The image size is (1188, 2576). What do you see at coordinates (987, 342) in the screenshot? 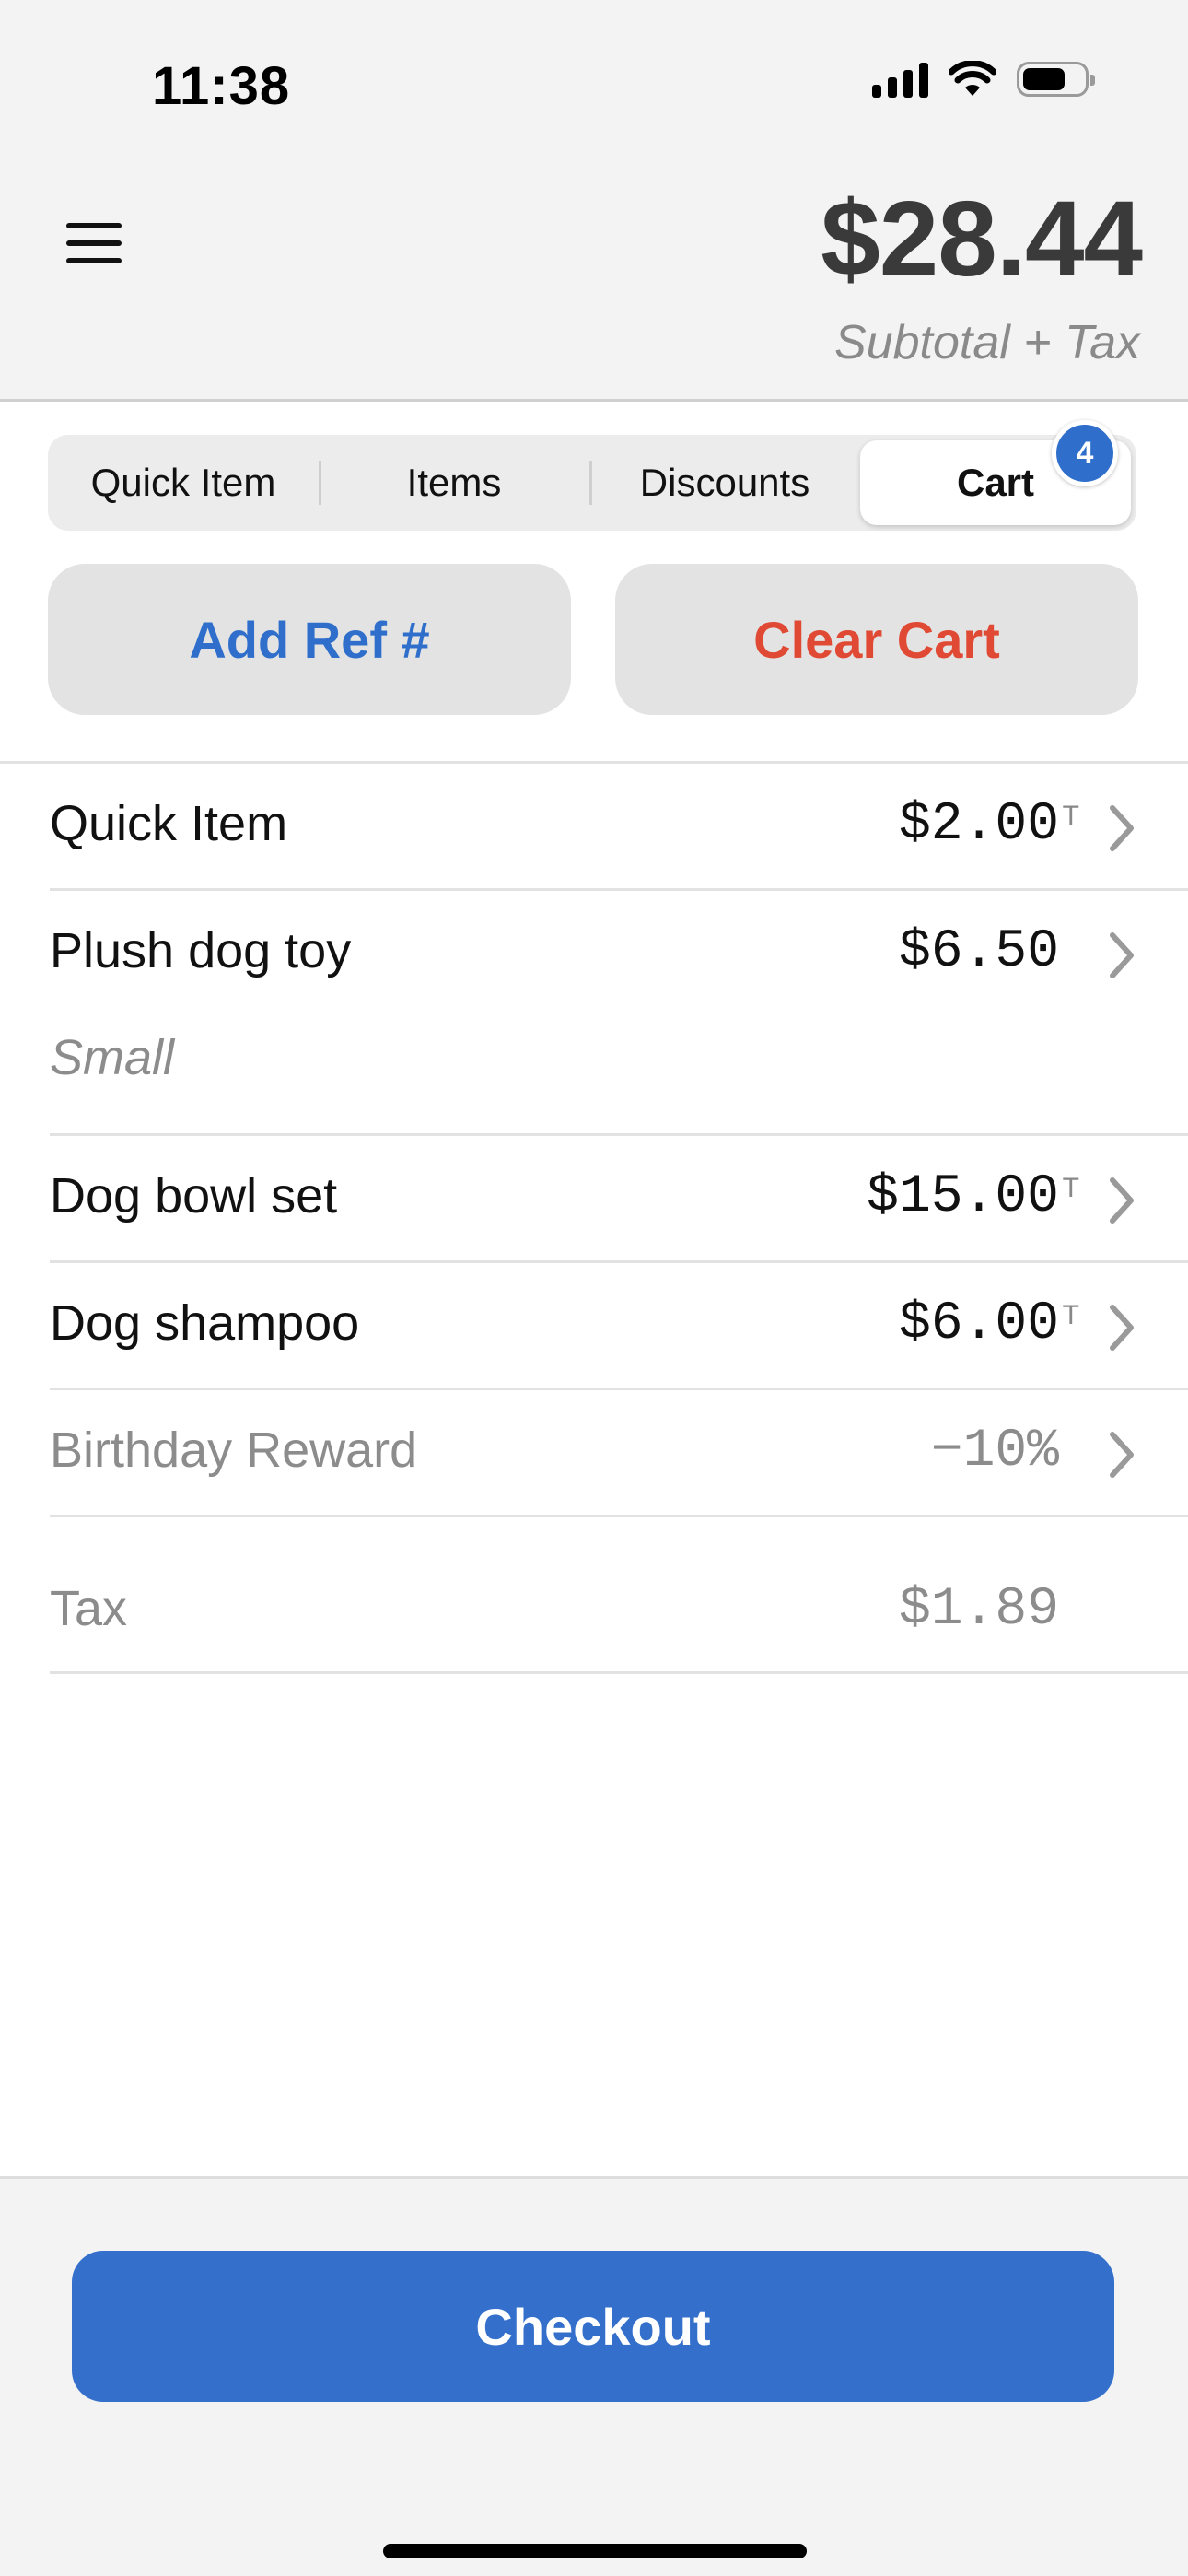
I see `order-total-caption: Subtotal + Tax` at bounding box center [987, 342].